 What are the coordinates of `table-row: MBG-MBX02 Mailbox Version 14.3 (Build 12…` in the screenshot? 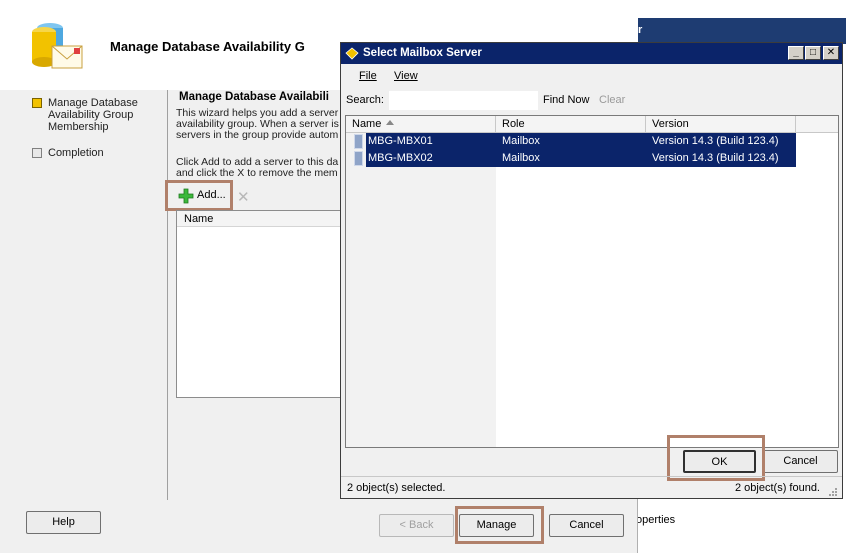 It's located at (571, 158).